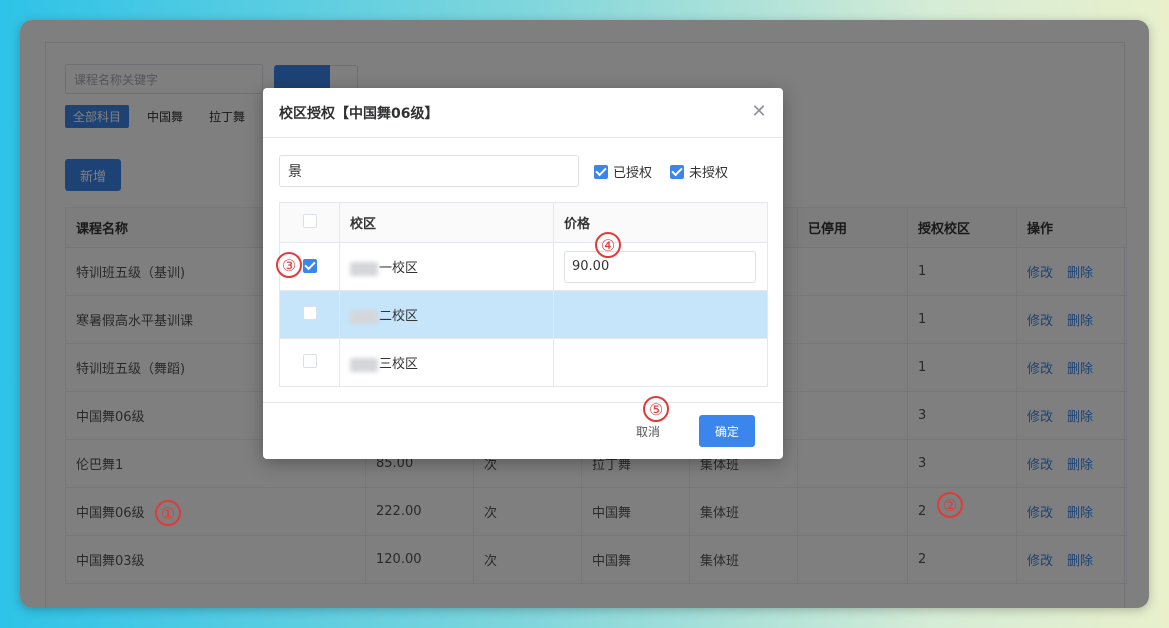 This screenshot has height=628, width=1169. What do you see at coordinates (289, 265) in the screenshot?
I see `annotation-marker-3: ③` at bounding box center [289, 265].